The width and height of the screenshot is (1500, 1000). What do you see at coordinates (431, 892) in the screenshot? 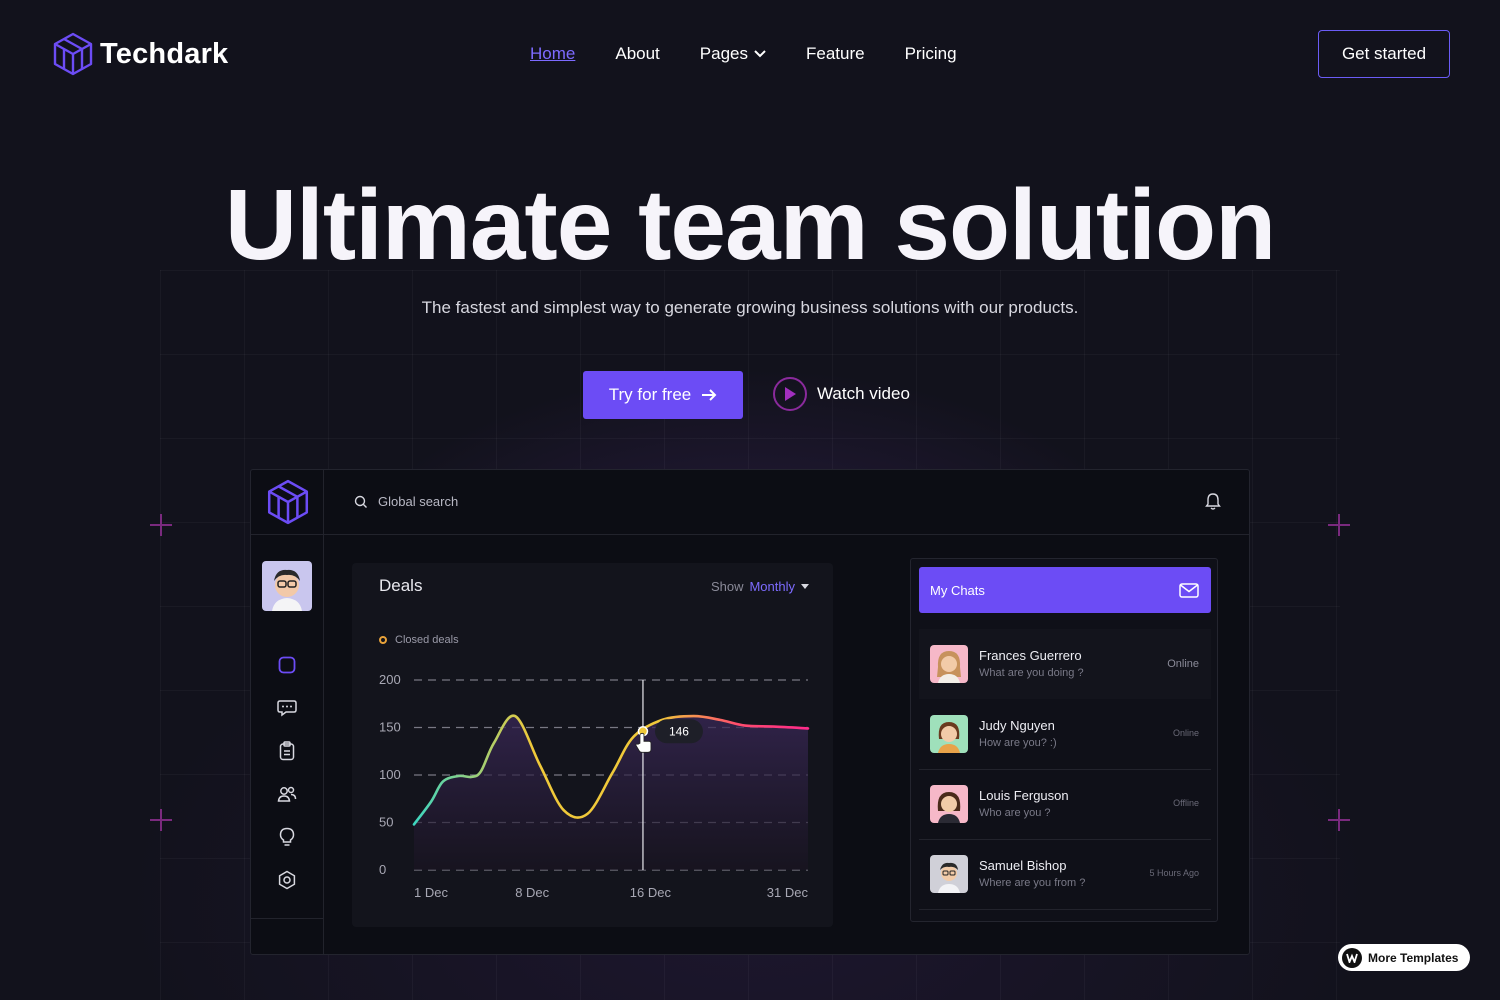
I see `x-tick-label: 1 Dec` at bounding box center [431, 892].